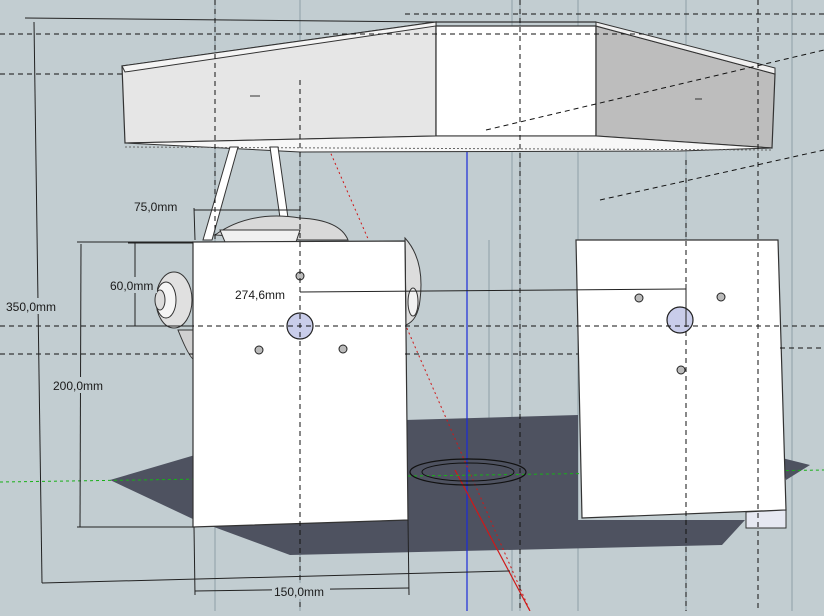 Image resolution: width=824 pixels, height=616 pixels. Describe the element at coordinates (155, 207) in the screenshot. I see `dim-mount-width: 75,0mm` at that location.